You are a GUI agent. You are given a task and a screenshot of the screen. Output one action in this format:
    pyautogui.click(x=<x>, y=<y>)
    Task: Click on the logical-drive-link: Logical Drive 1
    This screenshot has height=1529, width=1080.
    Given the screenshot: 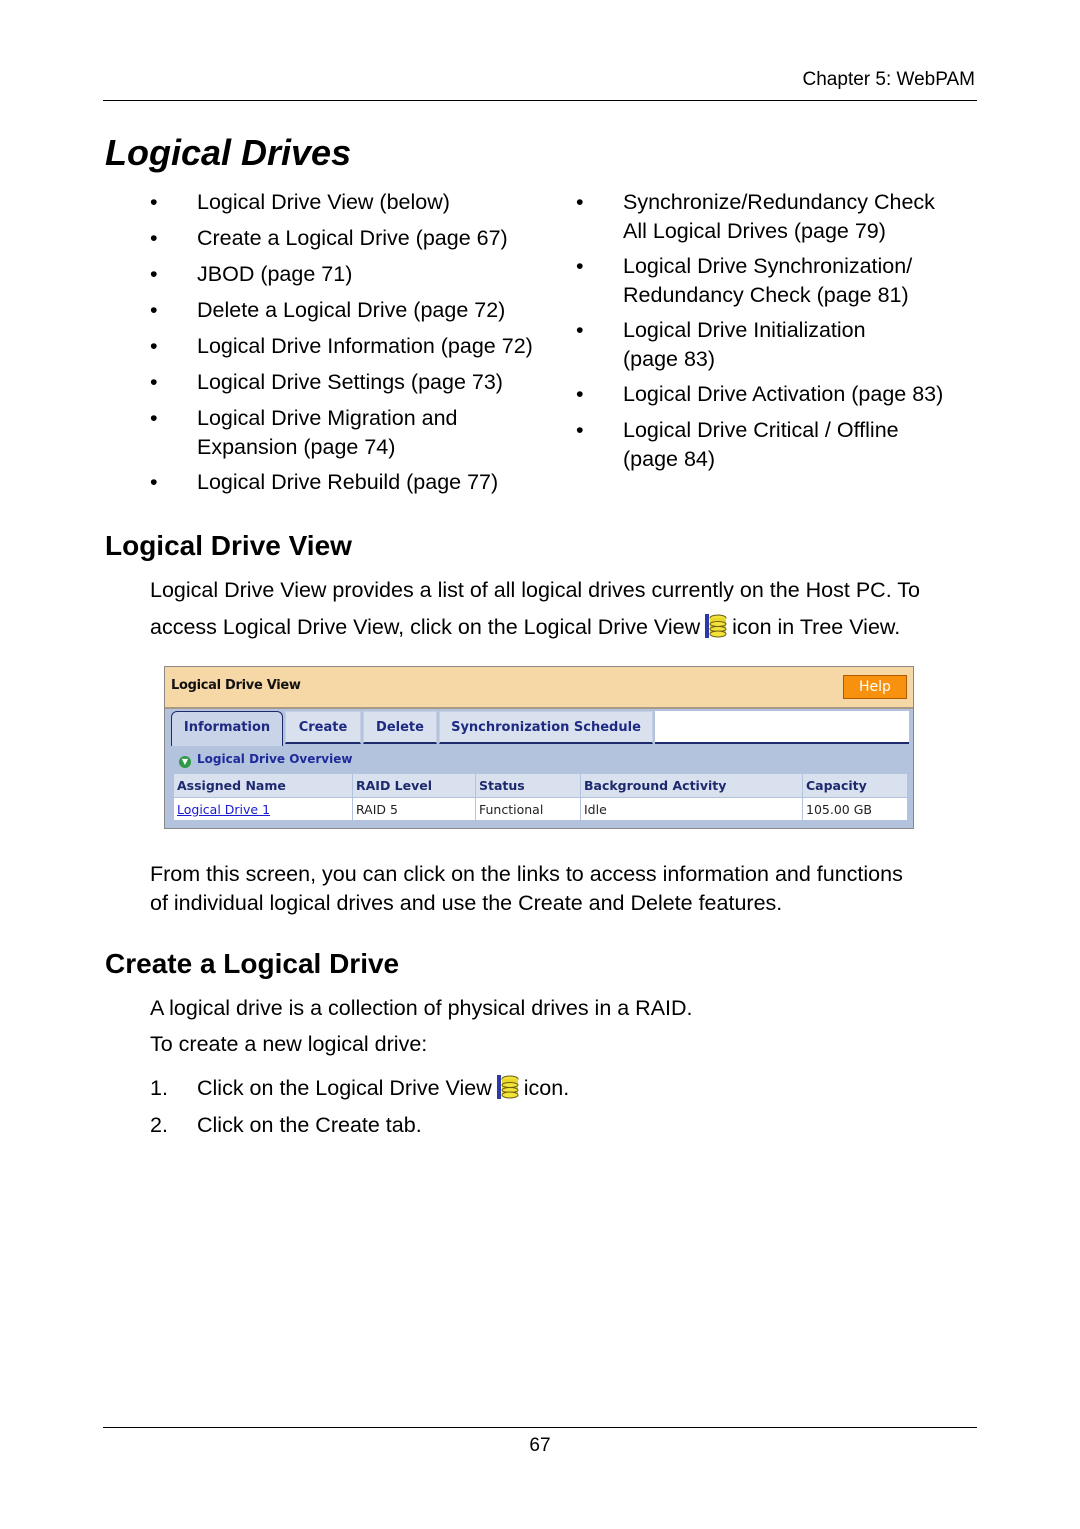 What is the action you would take?
    pyautogui.click(x=223, y=809)
    